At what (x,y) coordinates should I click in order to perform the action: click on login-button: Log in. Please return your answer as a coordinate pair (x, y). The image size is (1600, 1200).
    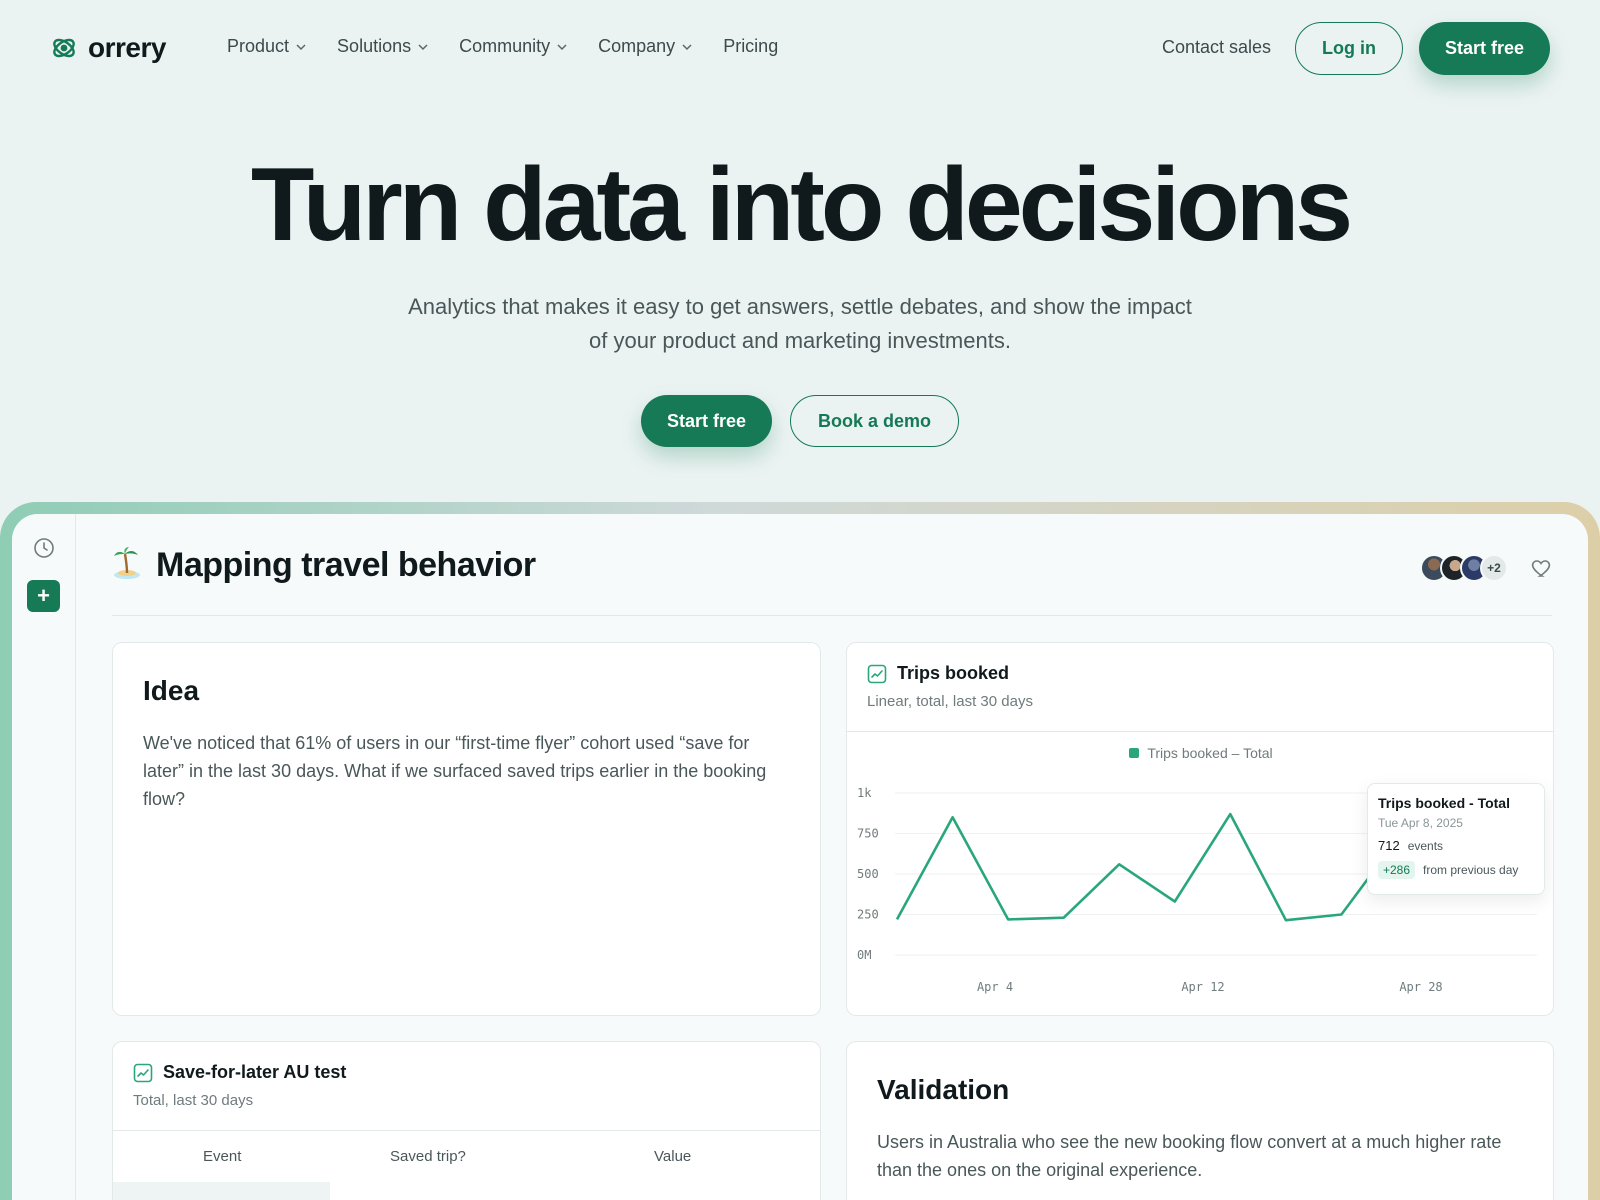
    Looking at the image, I should click on (1349, 48).